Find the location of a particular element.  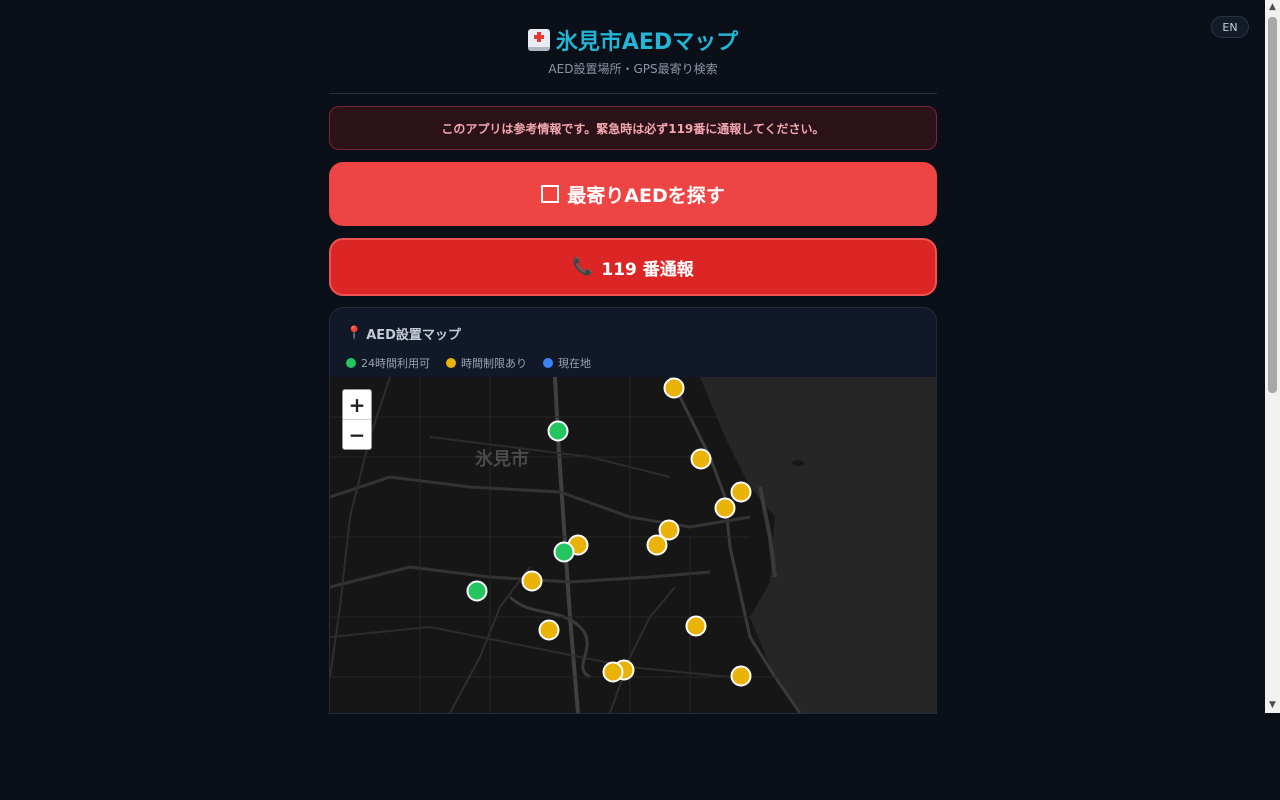

disclaimer-alert: このアプリは参考情報です。緊急時は必ず119番に通報してください。 is located at coordinates (633, 128).